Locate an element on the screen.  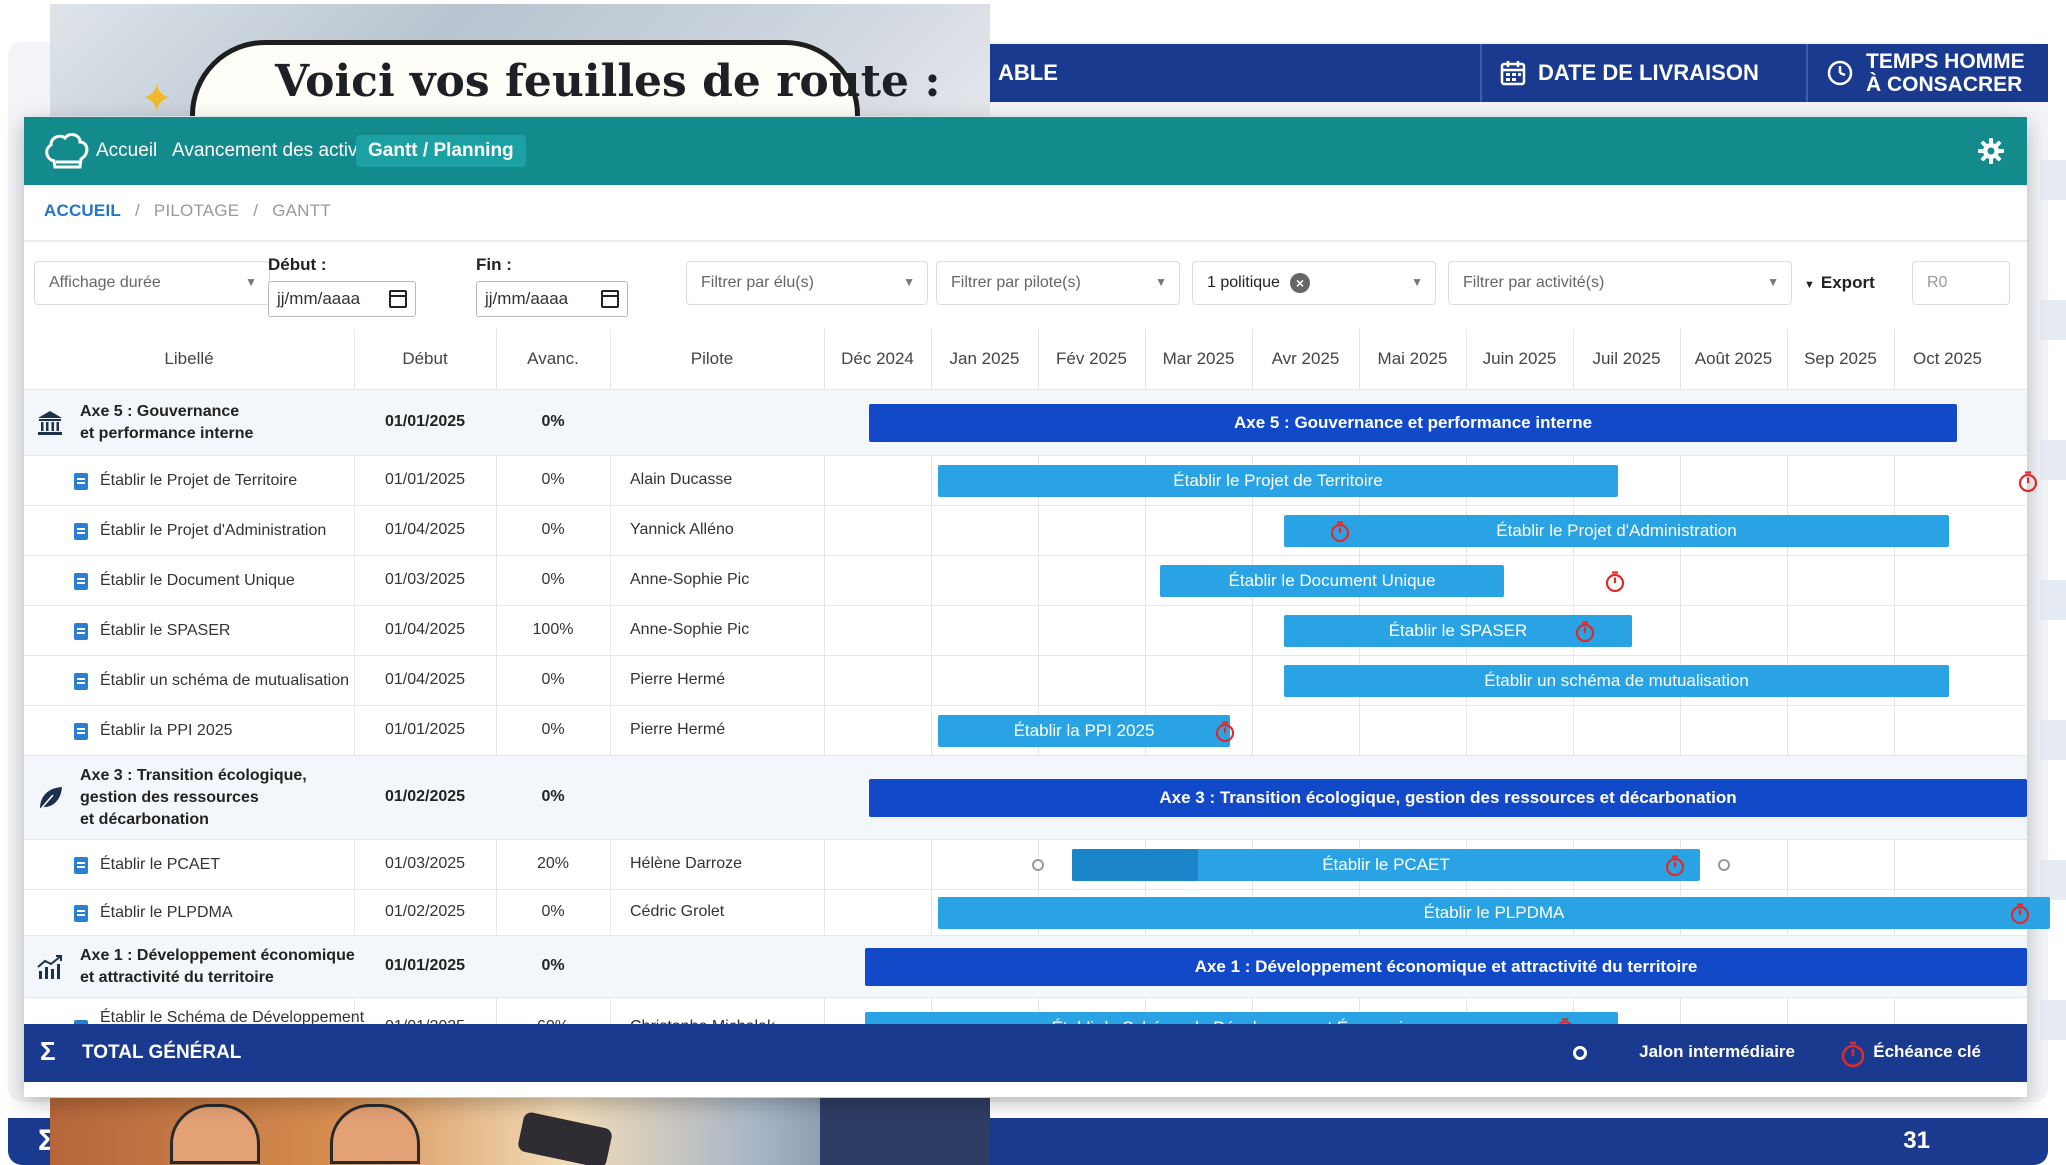
start-date-cell: 01/03/2025 is located at coordinates (425, 863).